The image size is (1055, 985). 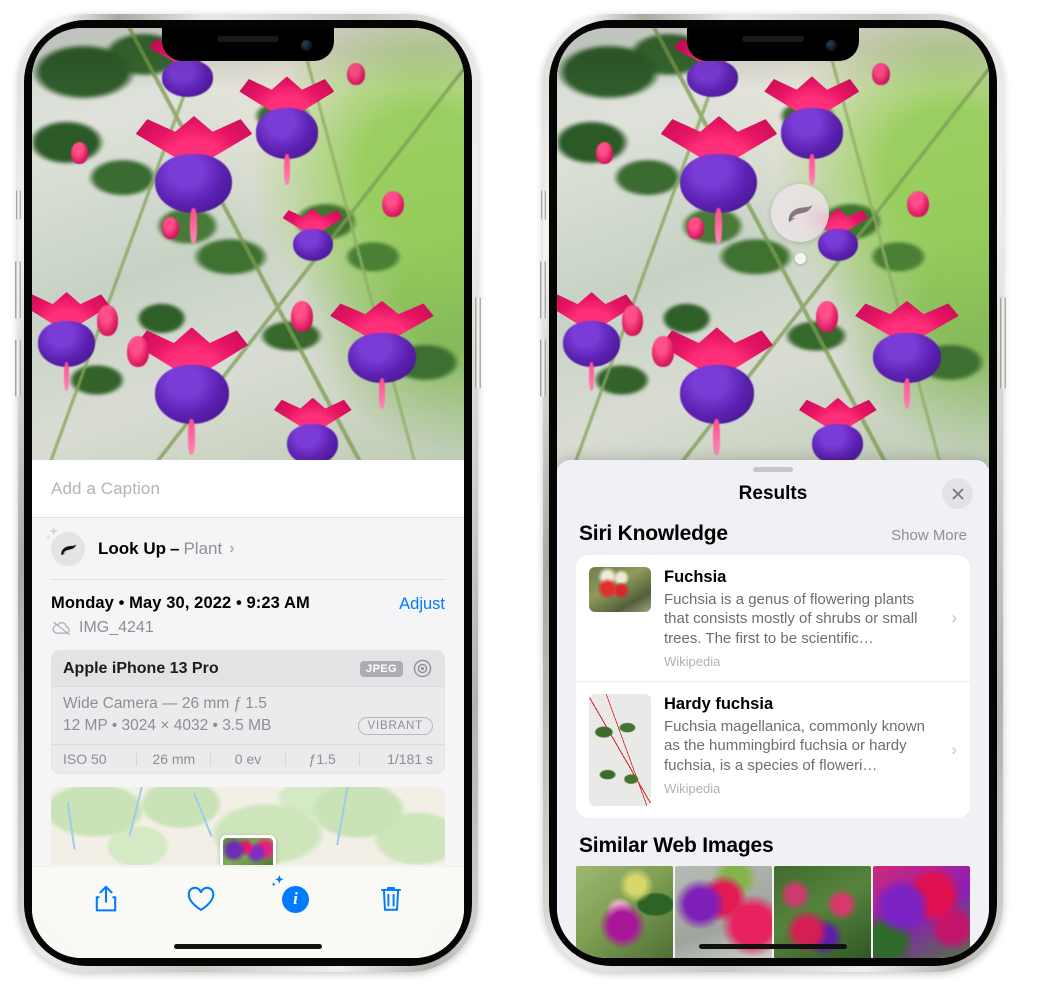 I want to click on section-title: Siri Knowledge, so click(x=653, y=533).